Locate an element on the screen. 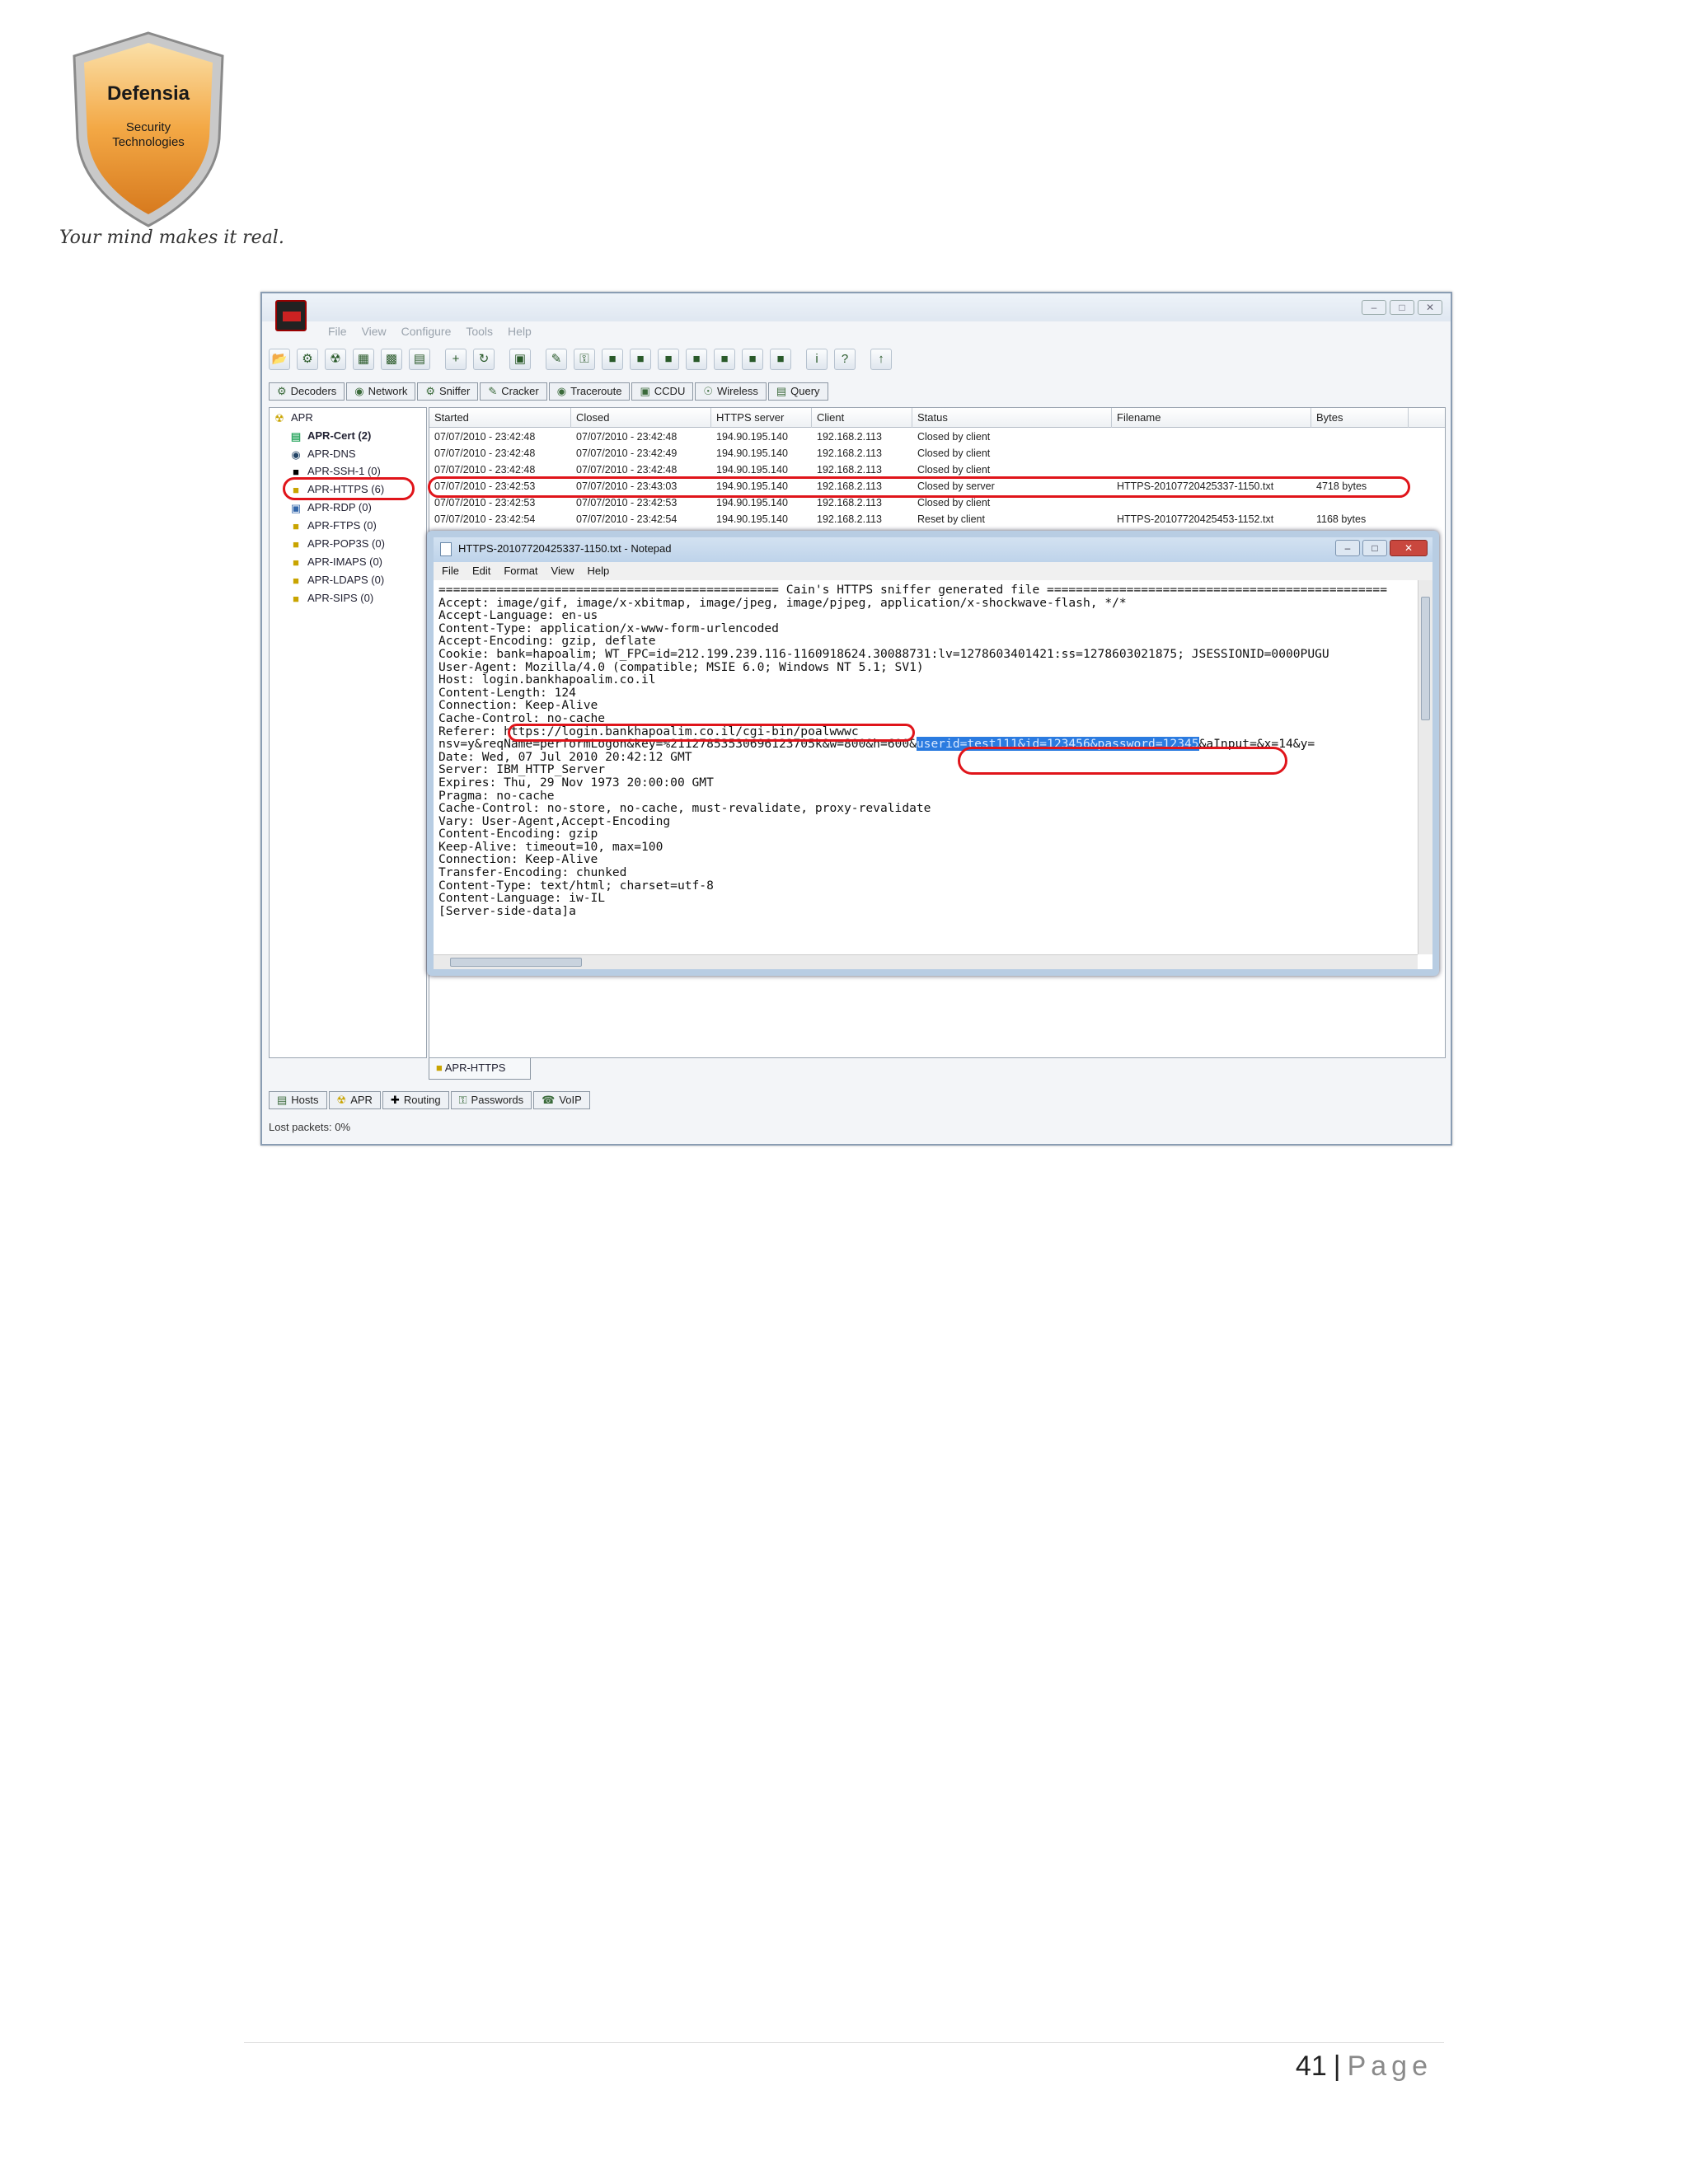 The width and height of the screenshot is (1688, 2184). tab-query: ▤ Query is located at coordinates (797, 391).